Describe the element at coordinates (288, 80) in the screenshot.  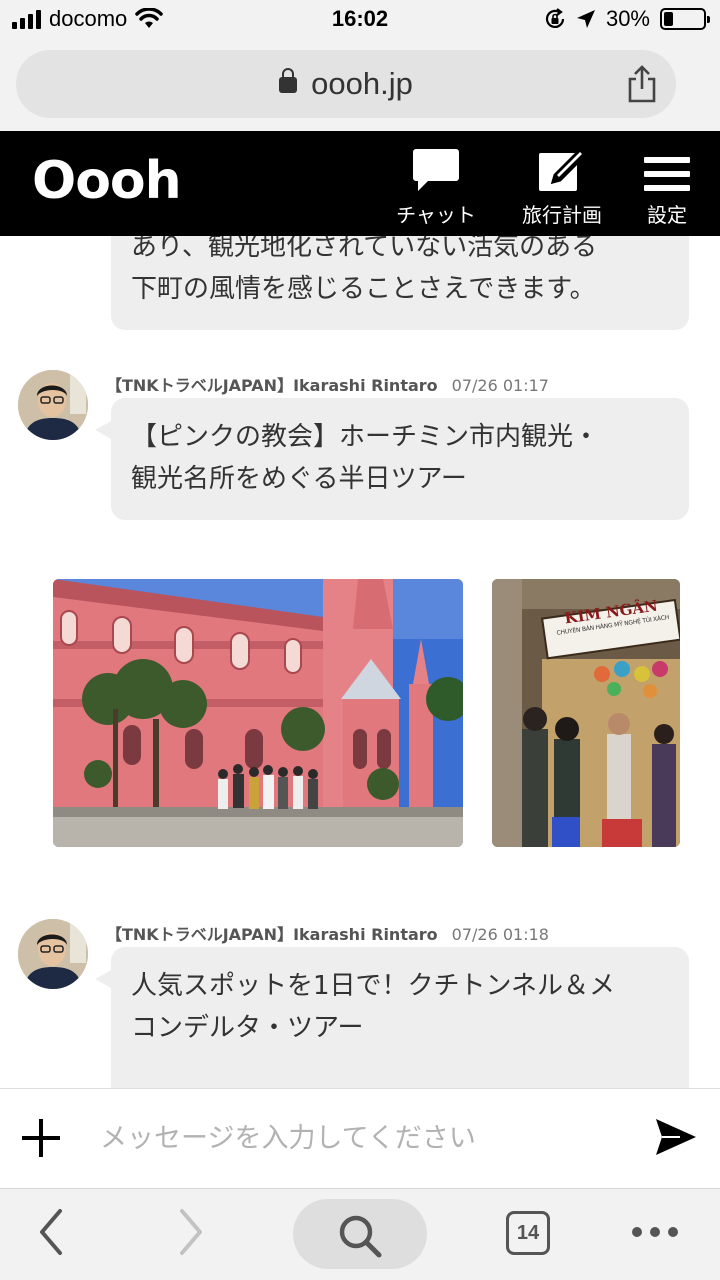
I see `lock-icon` at that location.